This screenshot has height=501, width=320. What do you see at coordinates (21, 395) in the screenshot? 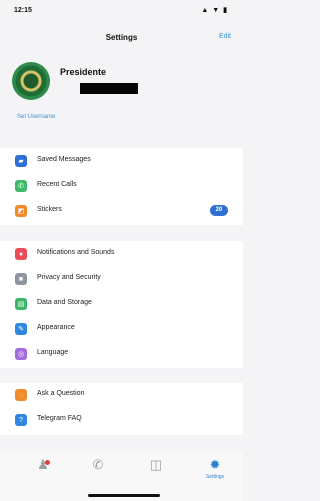
I see `chat-icon: ◌` at bounding box center [21, 395].